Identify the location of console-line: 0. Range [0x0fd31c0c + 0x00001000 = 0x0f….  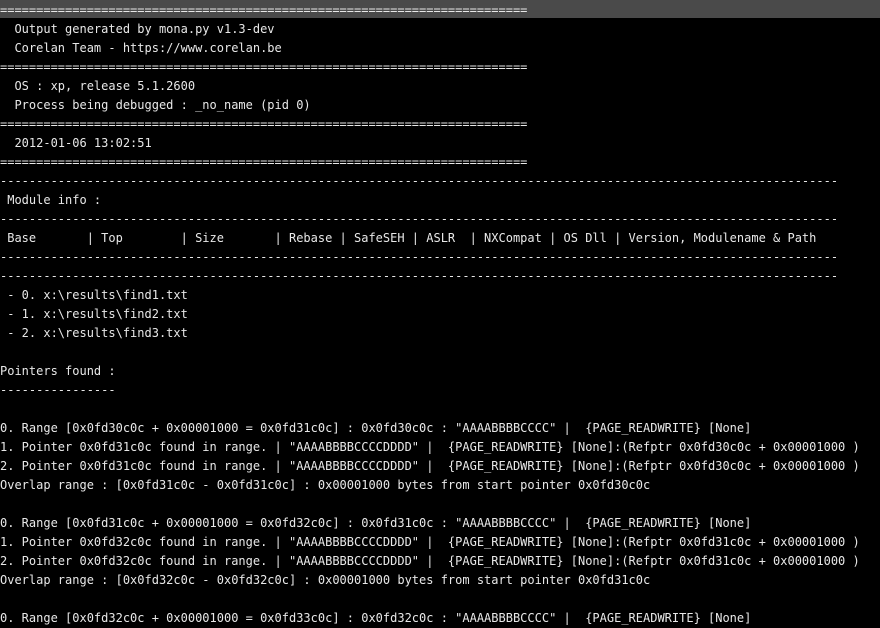
(376, 523).